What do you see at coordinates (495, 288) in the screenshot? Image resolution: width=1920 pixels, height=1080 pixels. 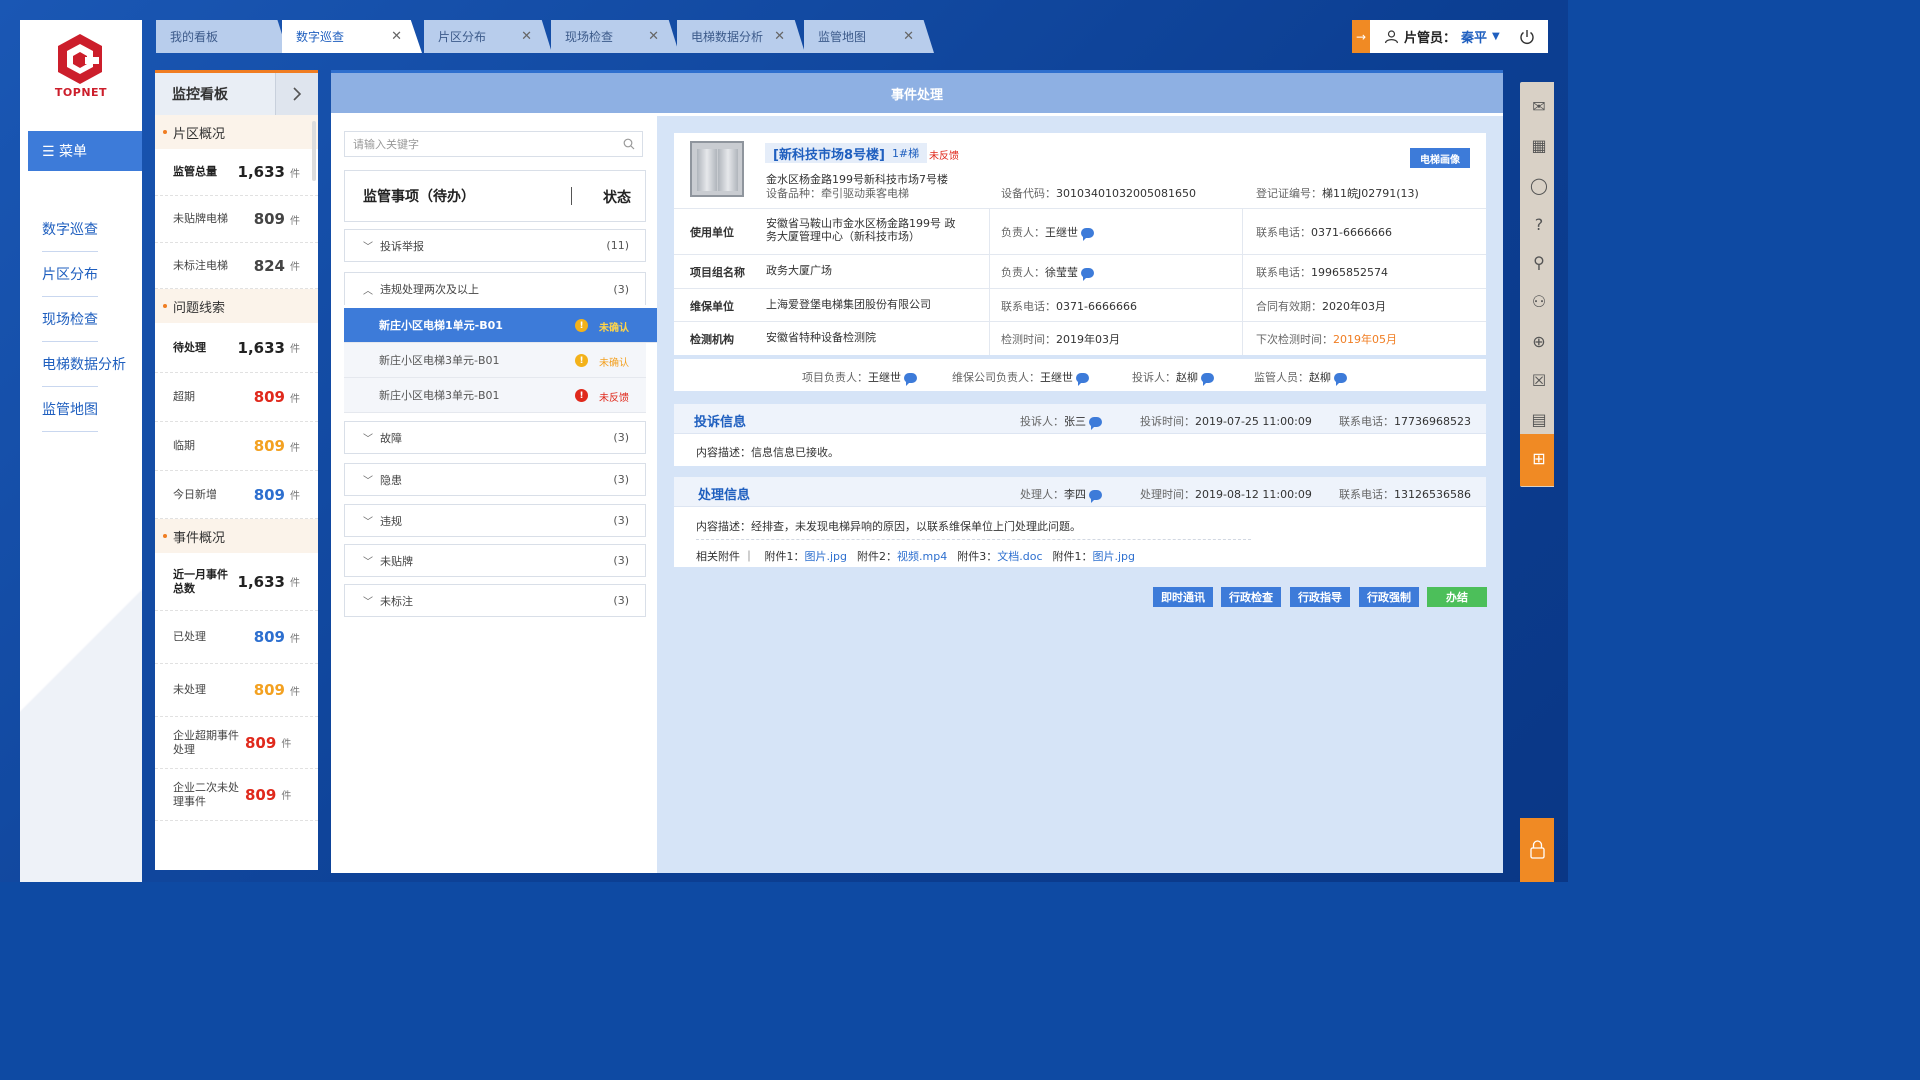 I see `todo-group: ︿ 违规处理两次及以上 (3)` at bounding box center [495, 288].